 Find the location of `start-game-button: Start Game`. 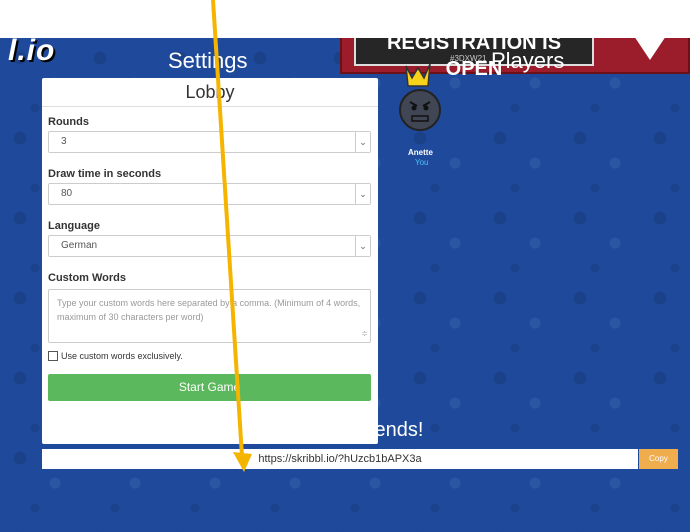

start-game-button: Start Game is located at coordinates (209, 387).